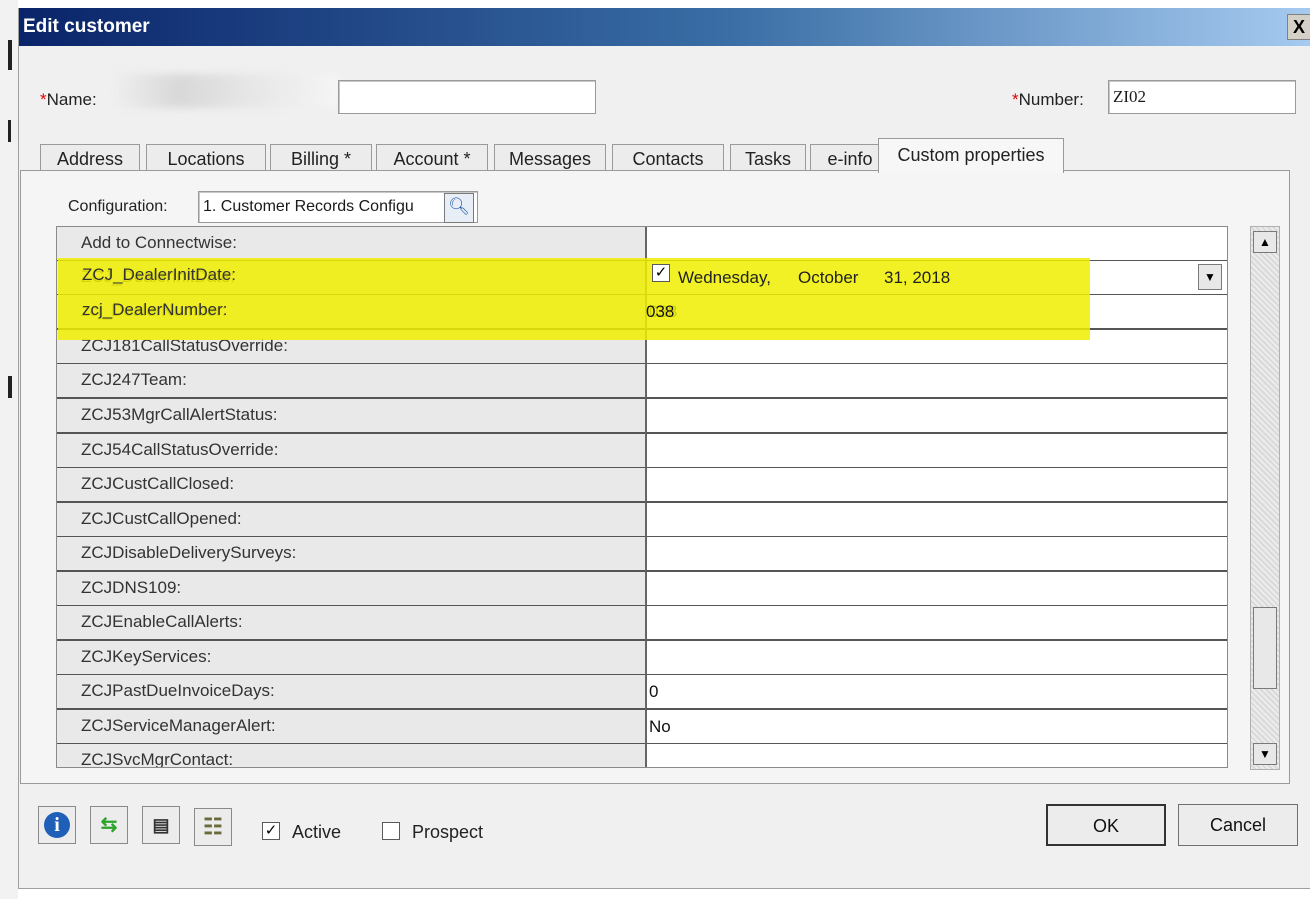  What do you see at coordinates (1051, 99) in the screenshot?
I see `number-label-text: Number:` at bounding box center [1051, 99].